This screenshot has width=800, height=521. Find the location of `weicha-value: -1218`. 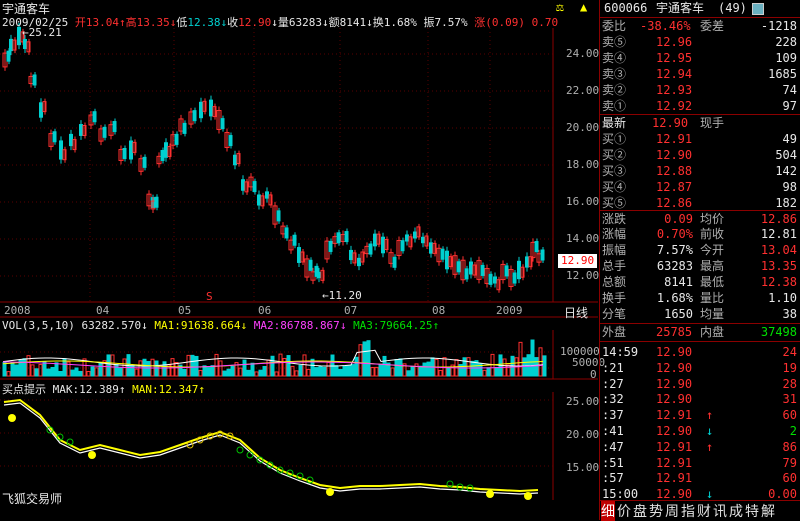

weicha-value: -1218 is located at coordinates (778, 26).